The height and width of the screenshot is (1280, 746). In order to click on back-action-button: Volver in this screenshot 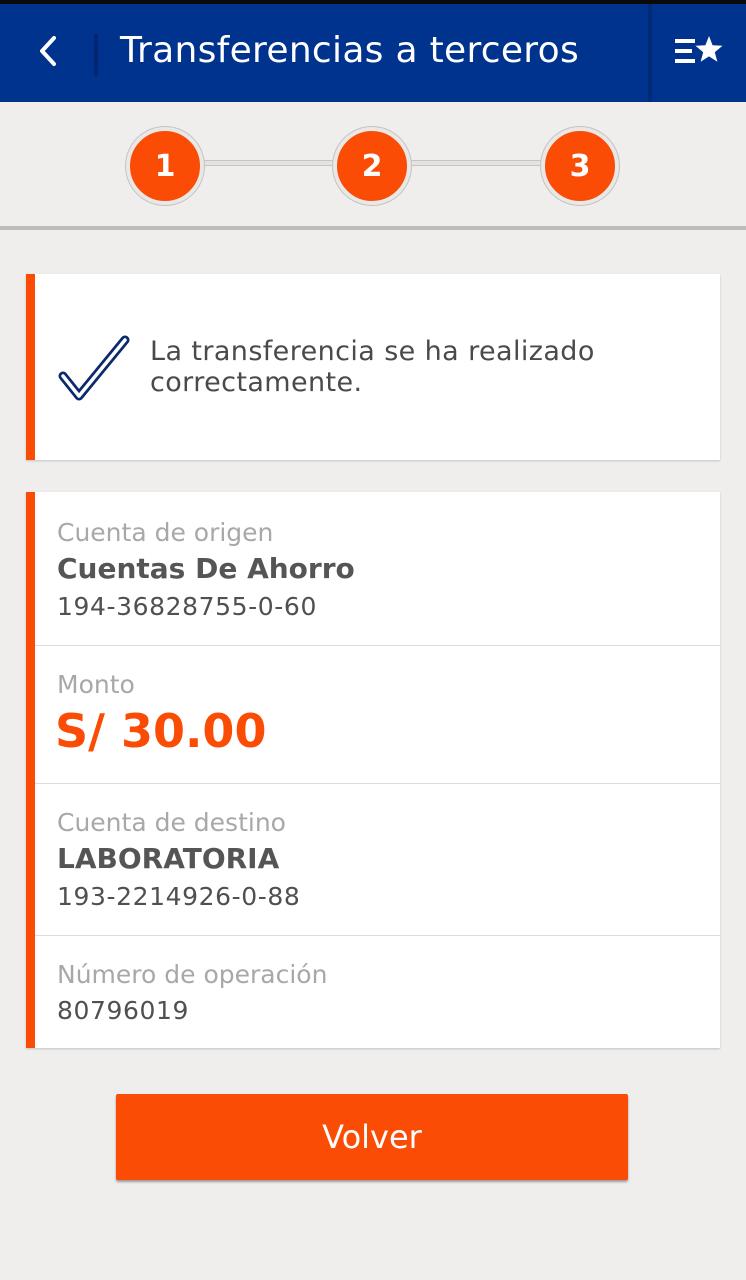, I will do `click(372, 1137)`.